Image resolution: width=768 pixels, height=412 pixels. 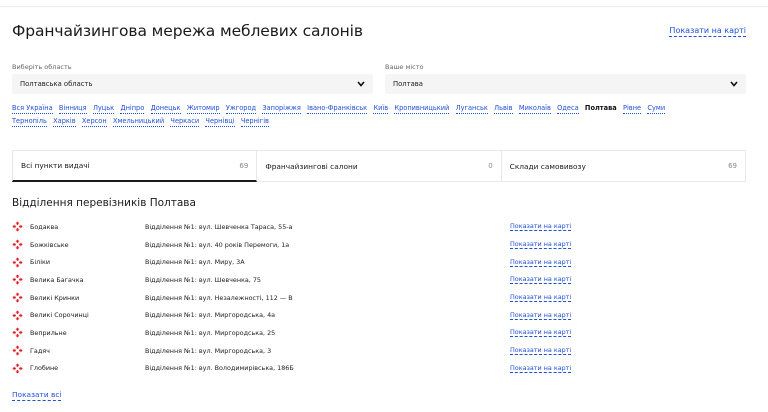 What do you see at coordinates (203, 109) in the screenshot?
I see `city-link: Житомир` at bounding box center [203, 109].